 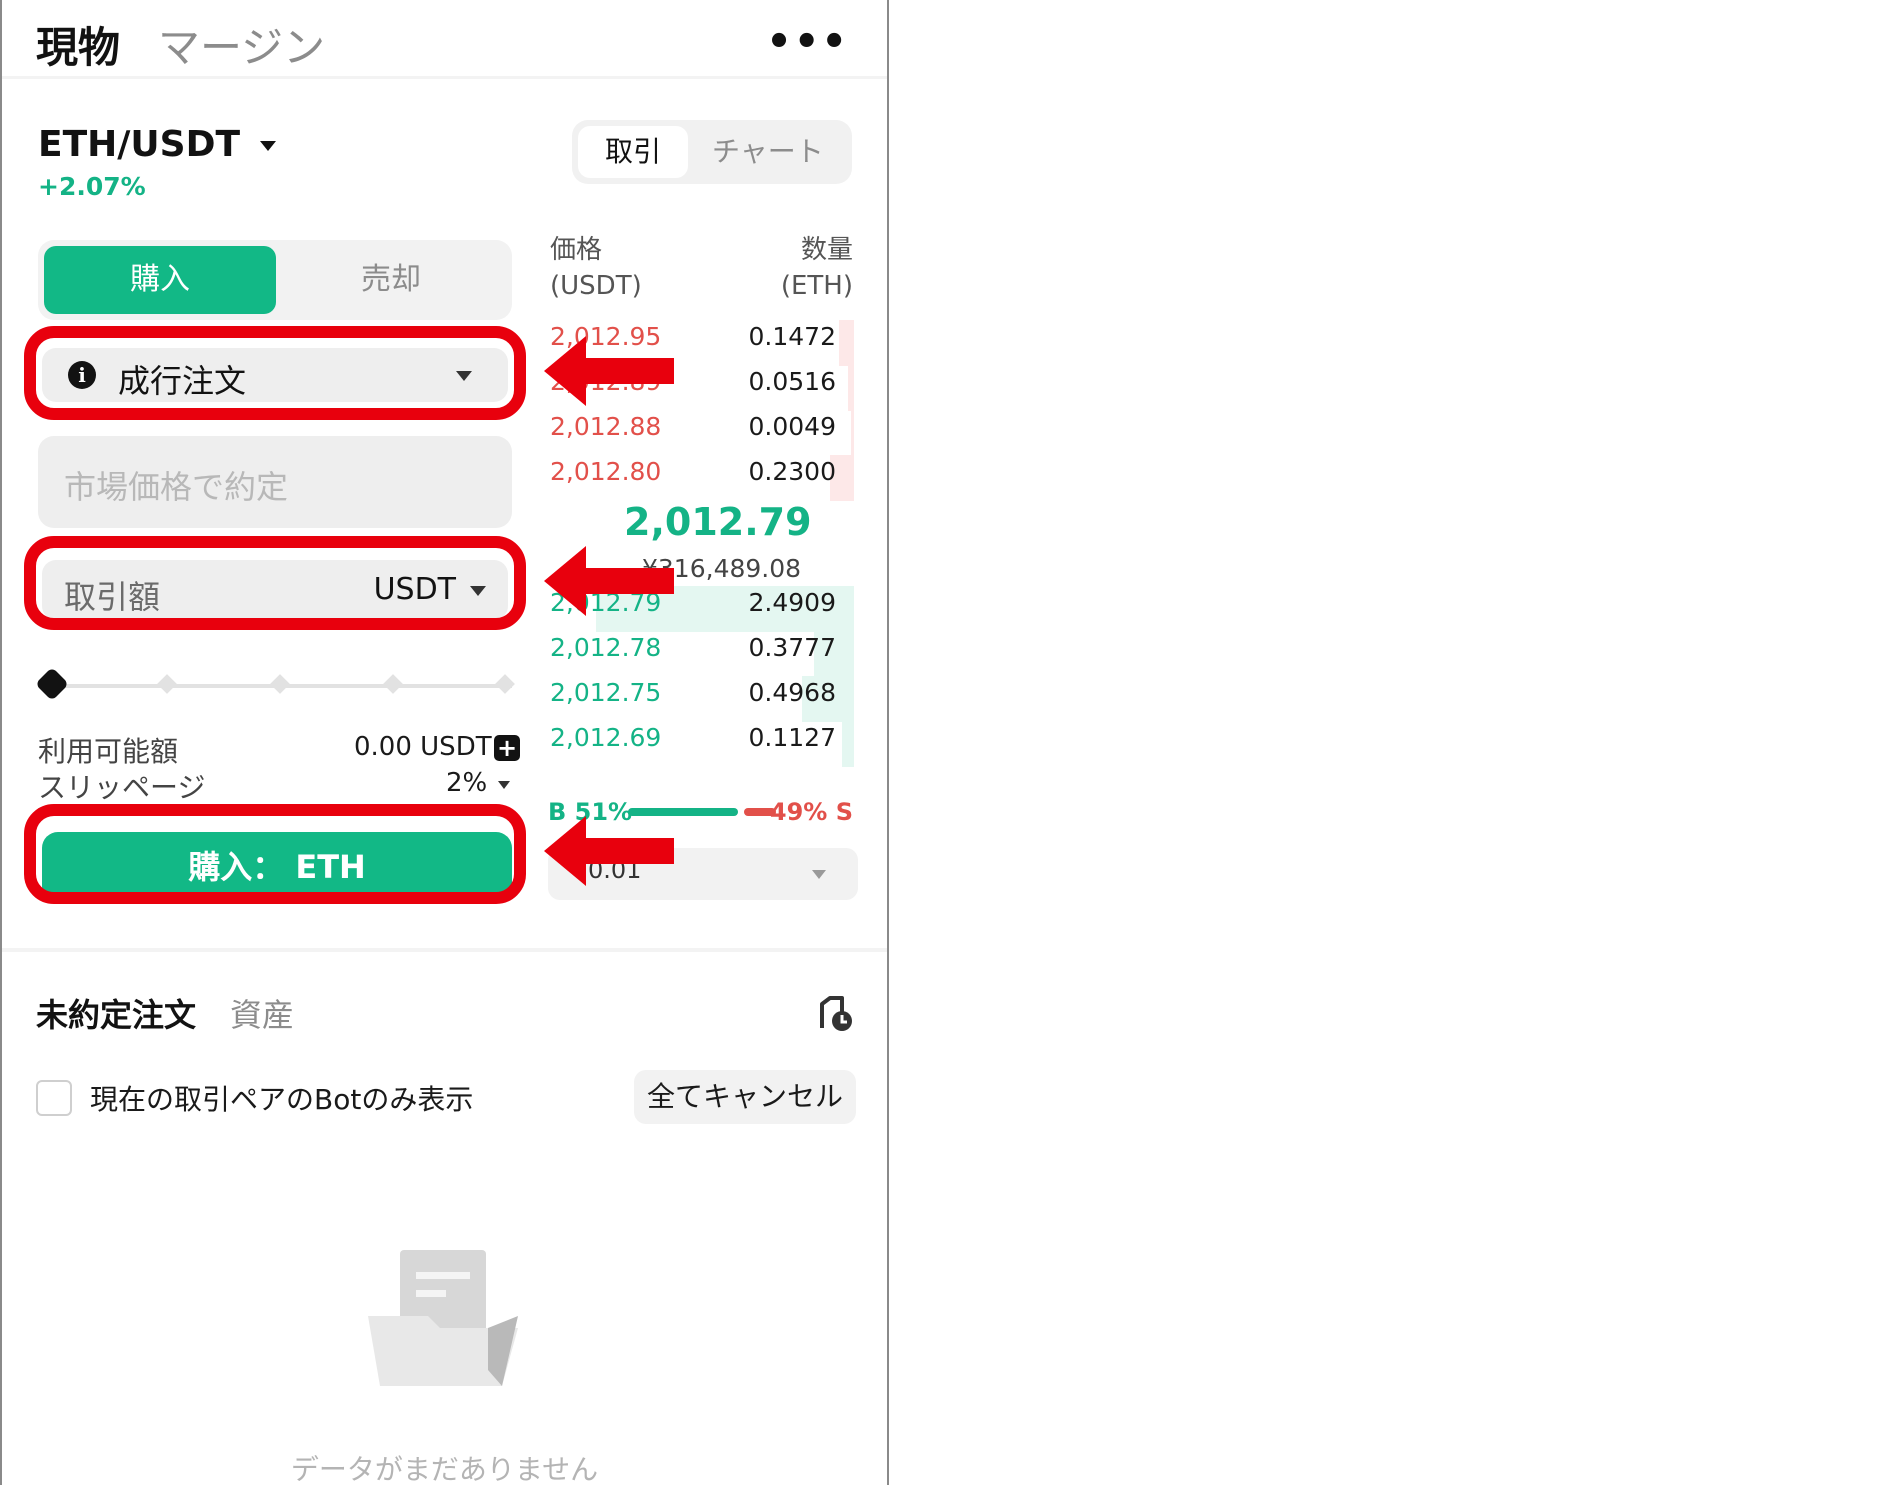 I want to click on last-price: 2,012.79, so click(x=718, y=522).